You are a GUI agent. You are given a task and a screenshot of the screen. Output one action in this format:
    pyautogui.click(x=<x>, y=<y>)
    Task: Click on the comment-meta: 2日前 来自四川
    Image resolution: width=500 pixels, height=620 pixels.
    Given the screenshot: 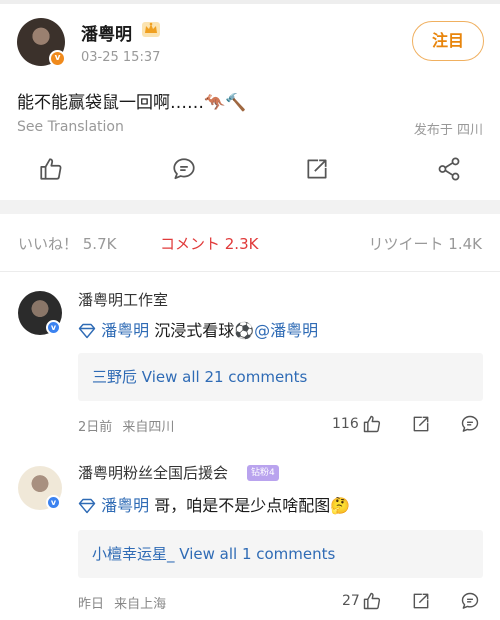 What is the action you would take?
    pyautogui.click(x=126, y=425)
    